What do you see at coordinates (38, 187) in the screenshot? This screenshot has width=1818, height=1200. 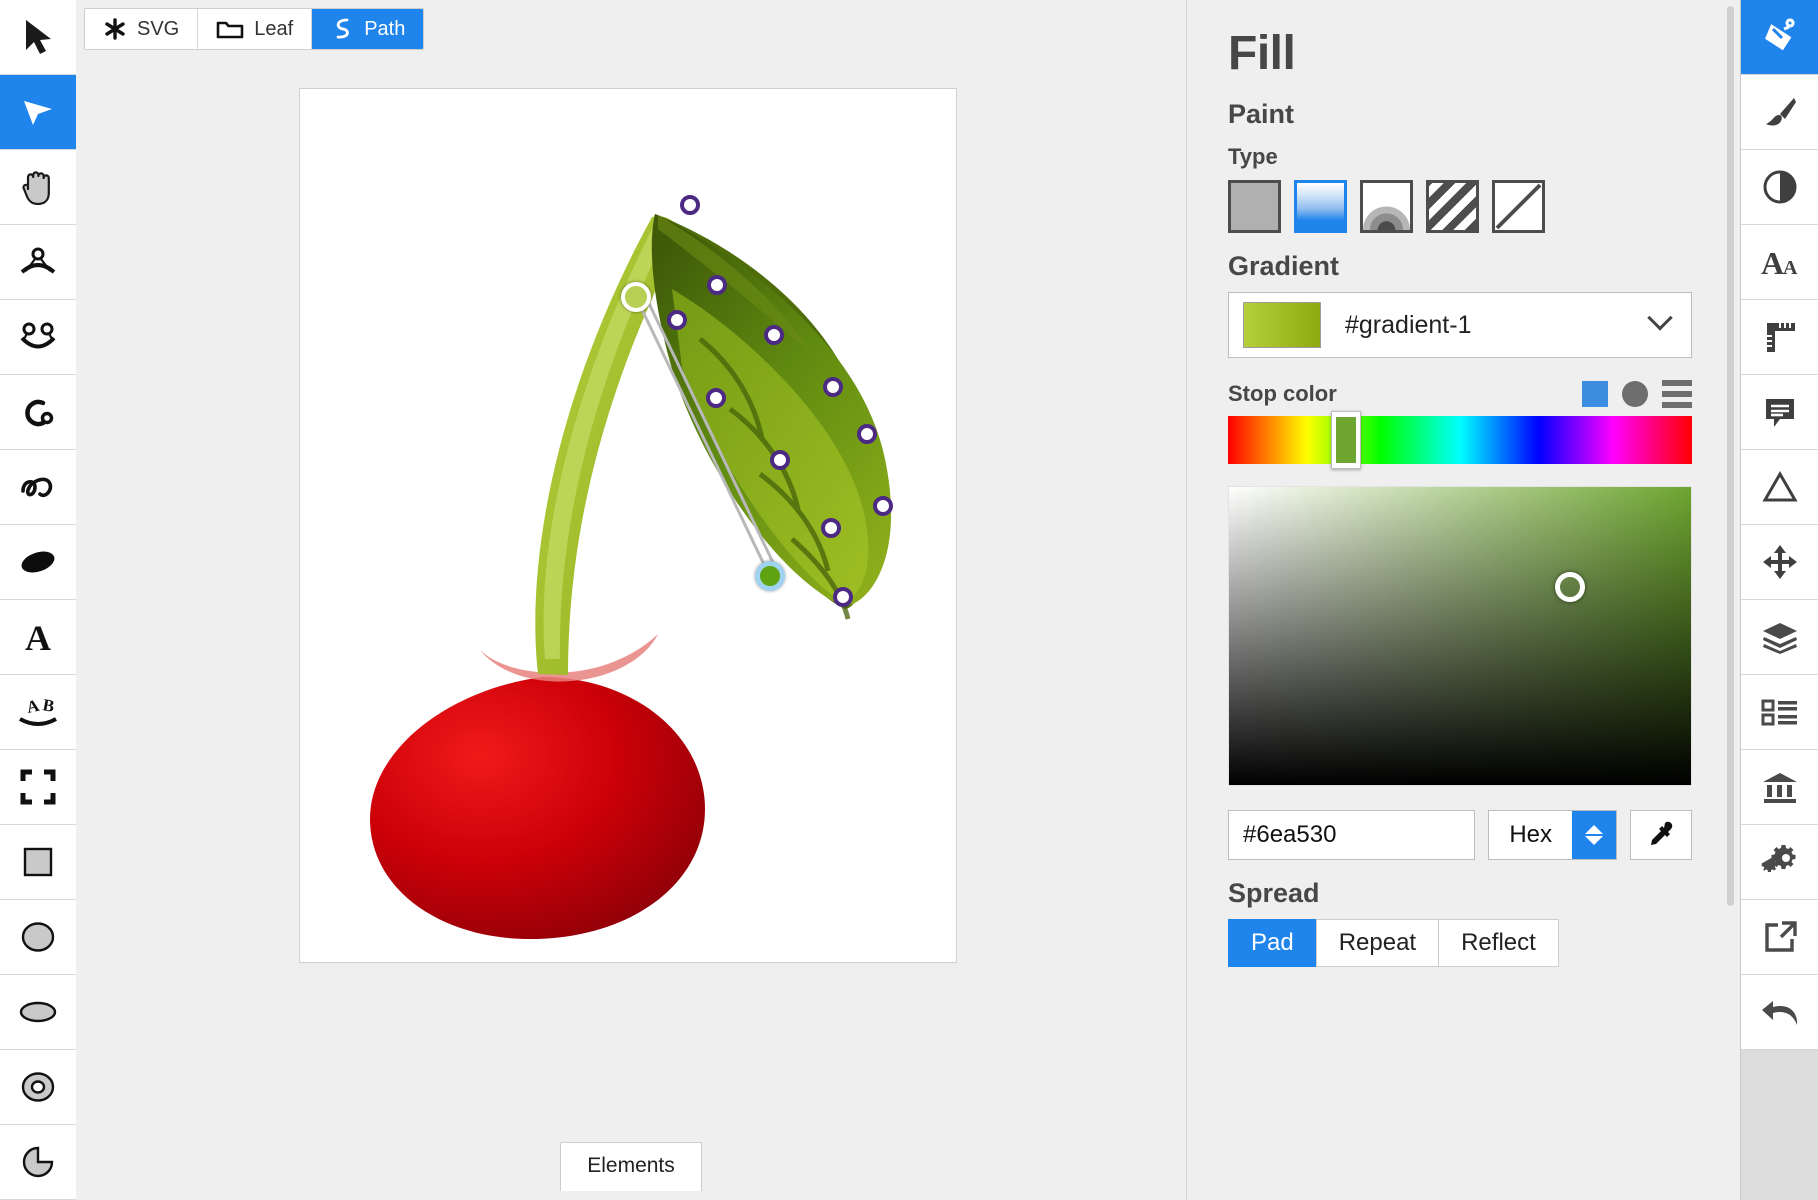 I see `pan-tool` at bounding box center [38, 187].